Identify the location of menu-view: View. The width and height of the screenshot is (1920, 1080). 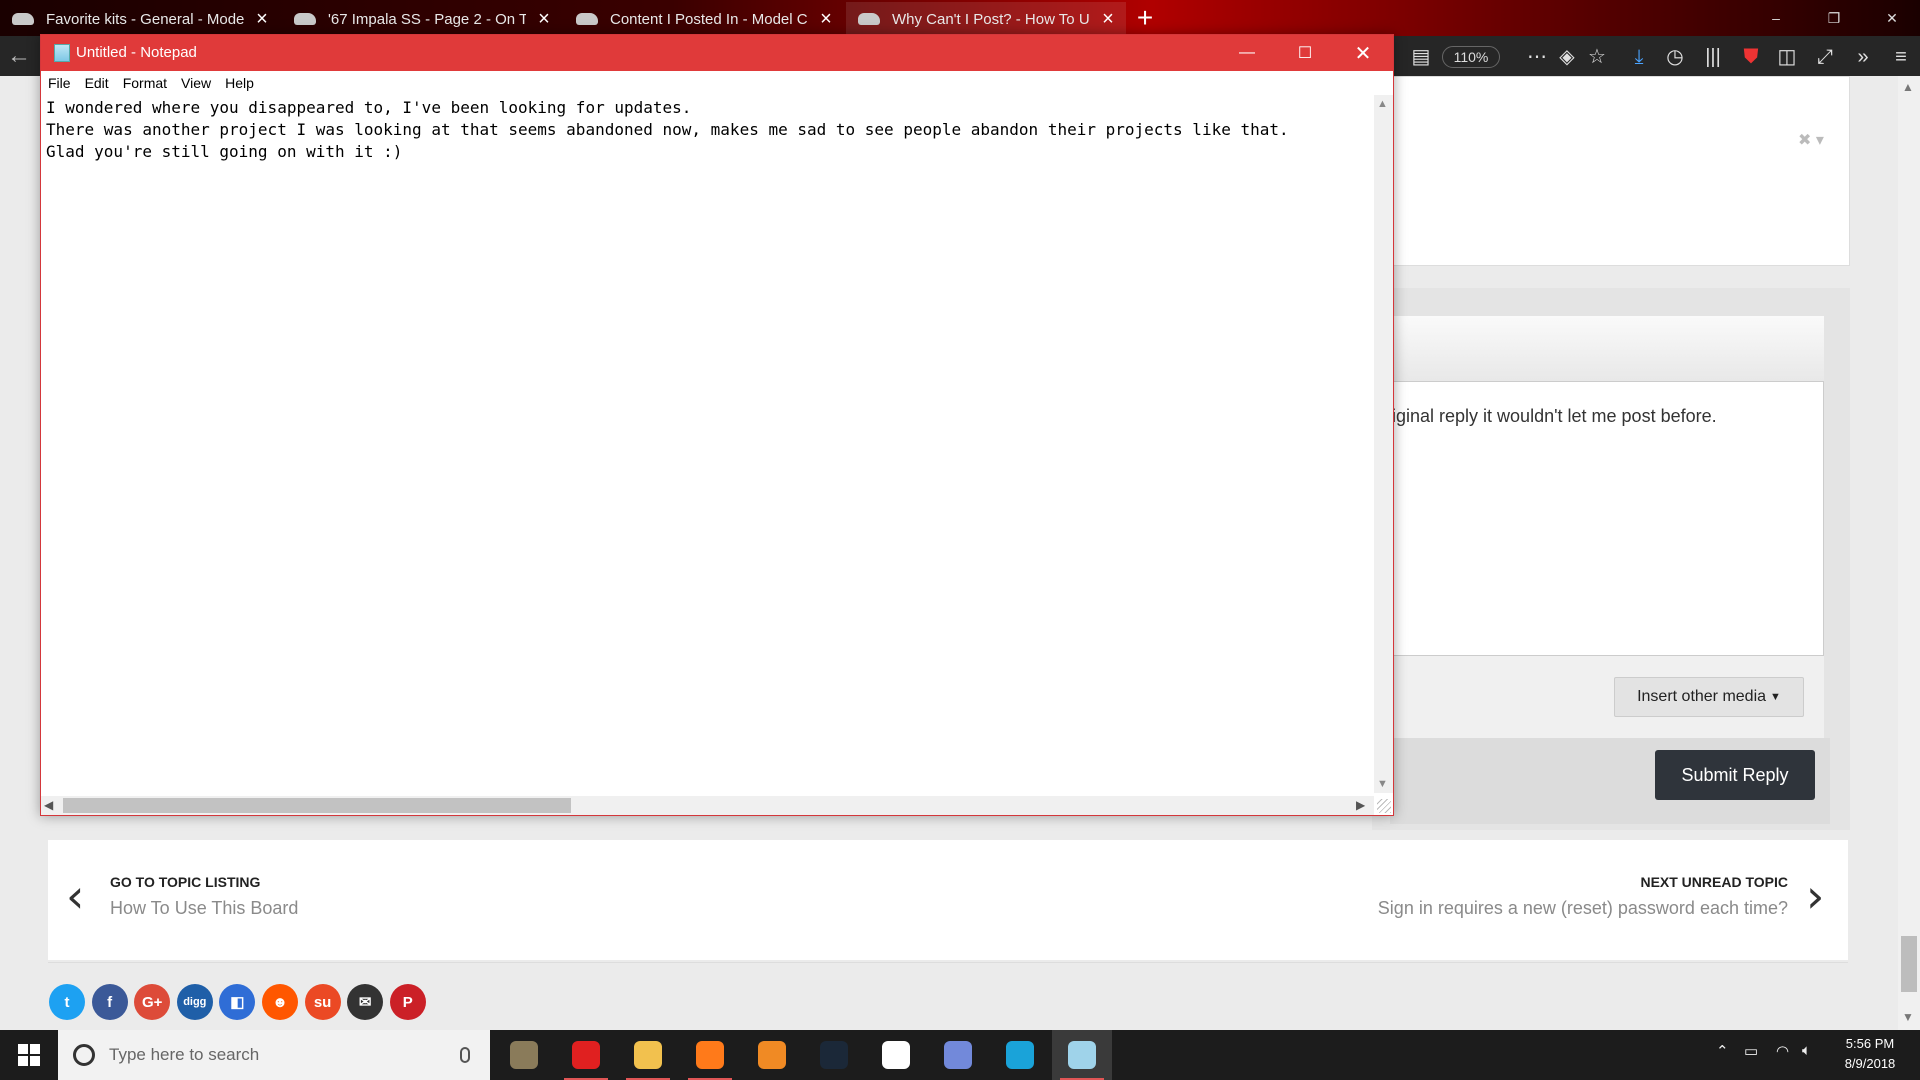
(196, 83).